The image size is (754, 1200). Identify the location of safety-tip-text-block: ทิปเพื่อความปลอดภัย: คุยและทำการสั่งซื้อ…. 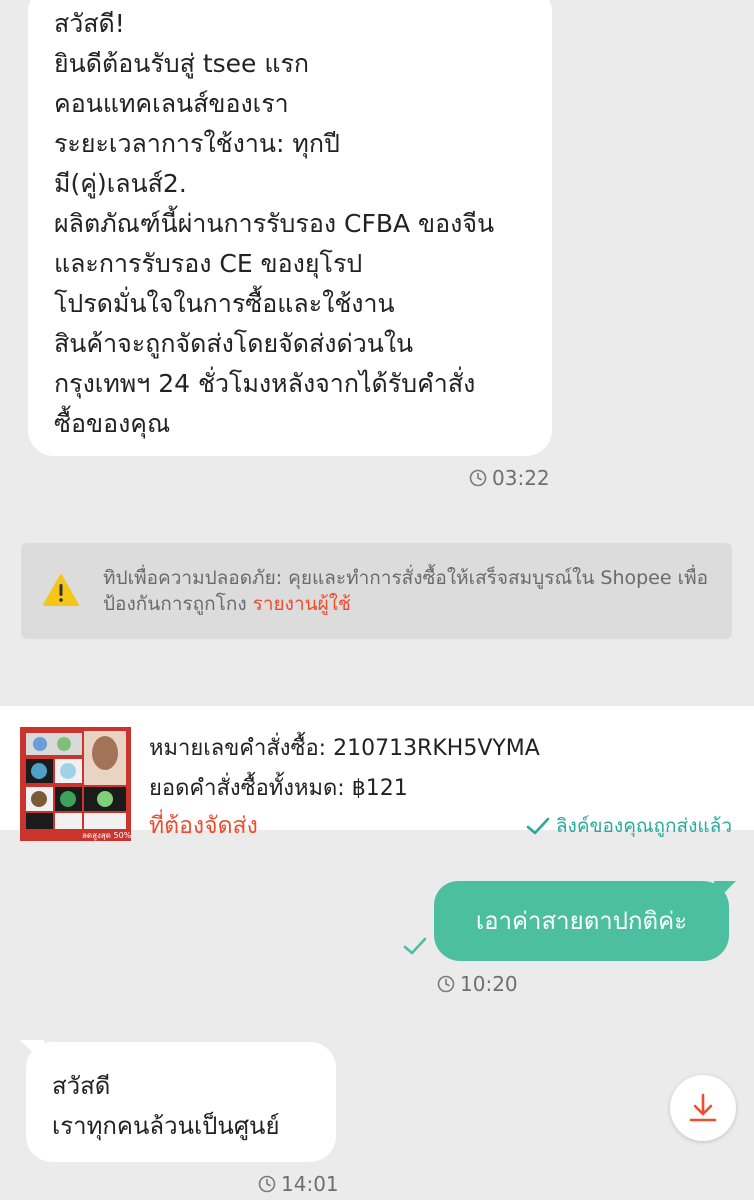
(413, 591).